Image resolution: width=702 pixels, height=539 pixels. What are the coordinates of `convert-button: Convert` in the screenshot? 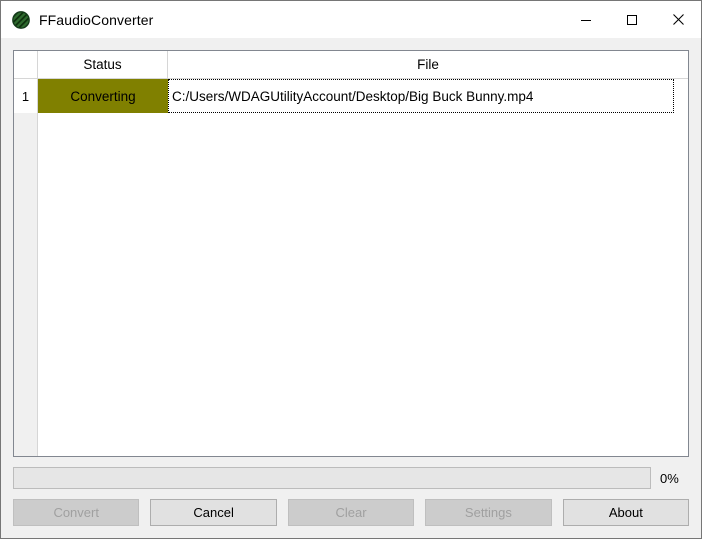 It's located at (76, 512).